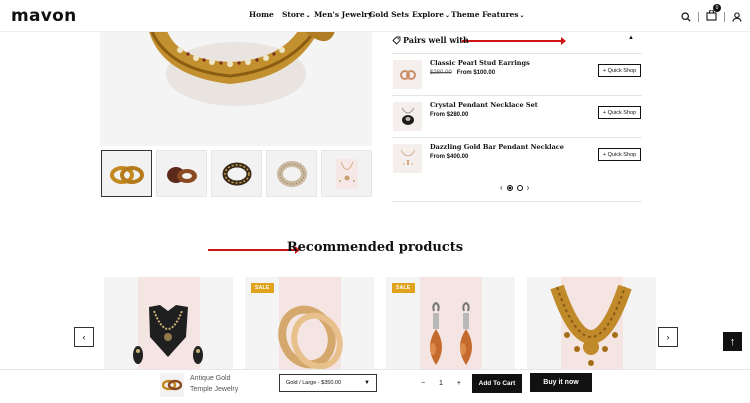 This screenshot has height=403, width=750. What do you see at coordinates (428, 14) in the screenshot?
I see `nav-explore-label: Explore` at bounding box center [428, 14].